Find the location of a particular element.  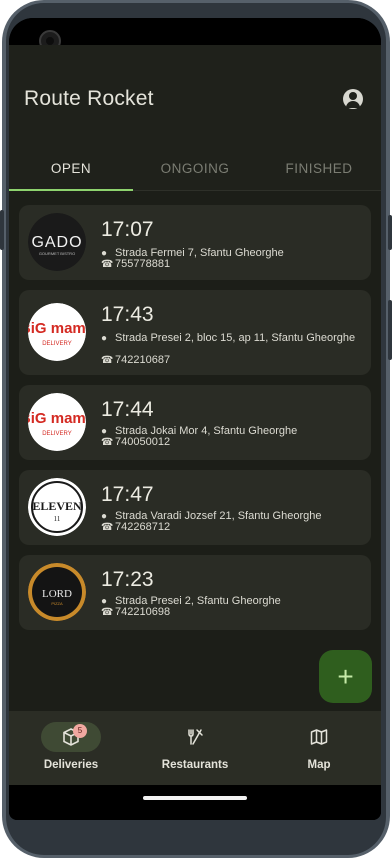

order-phone: ☎ 740050012 is located at coordinates (232, 442).